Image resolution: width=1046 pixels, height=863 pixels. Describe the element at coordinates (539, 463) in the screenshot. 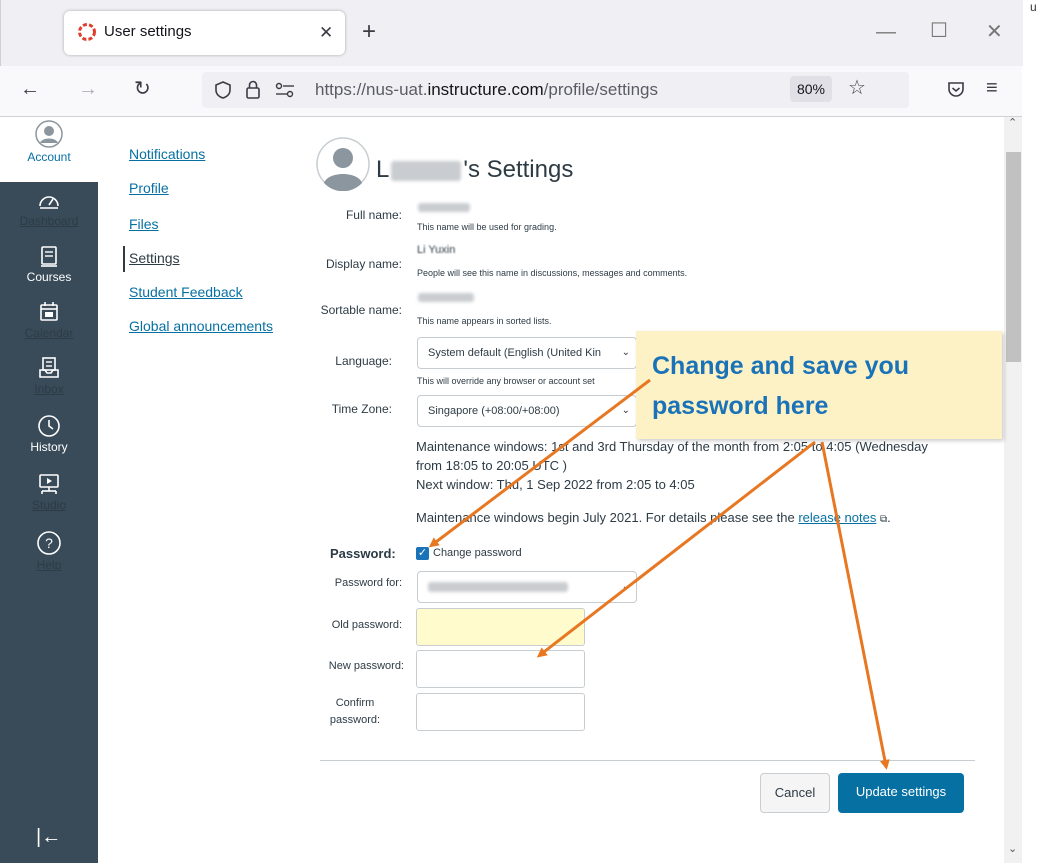

I see `arrow-to-checkbox` at that location.